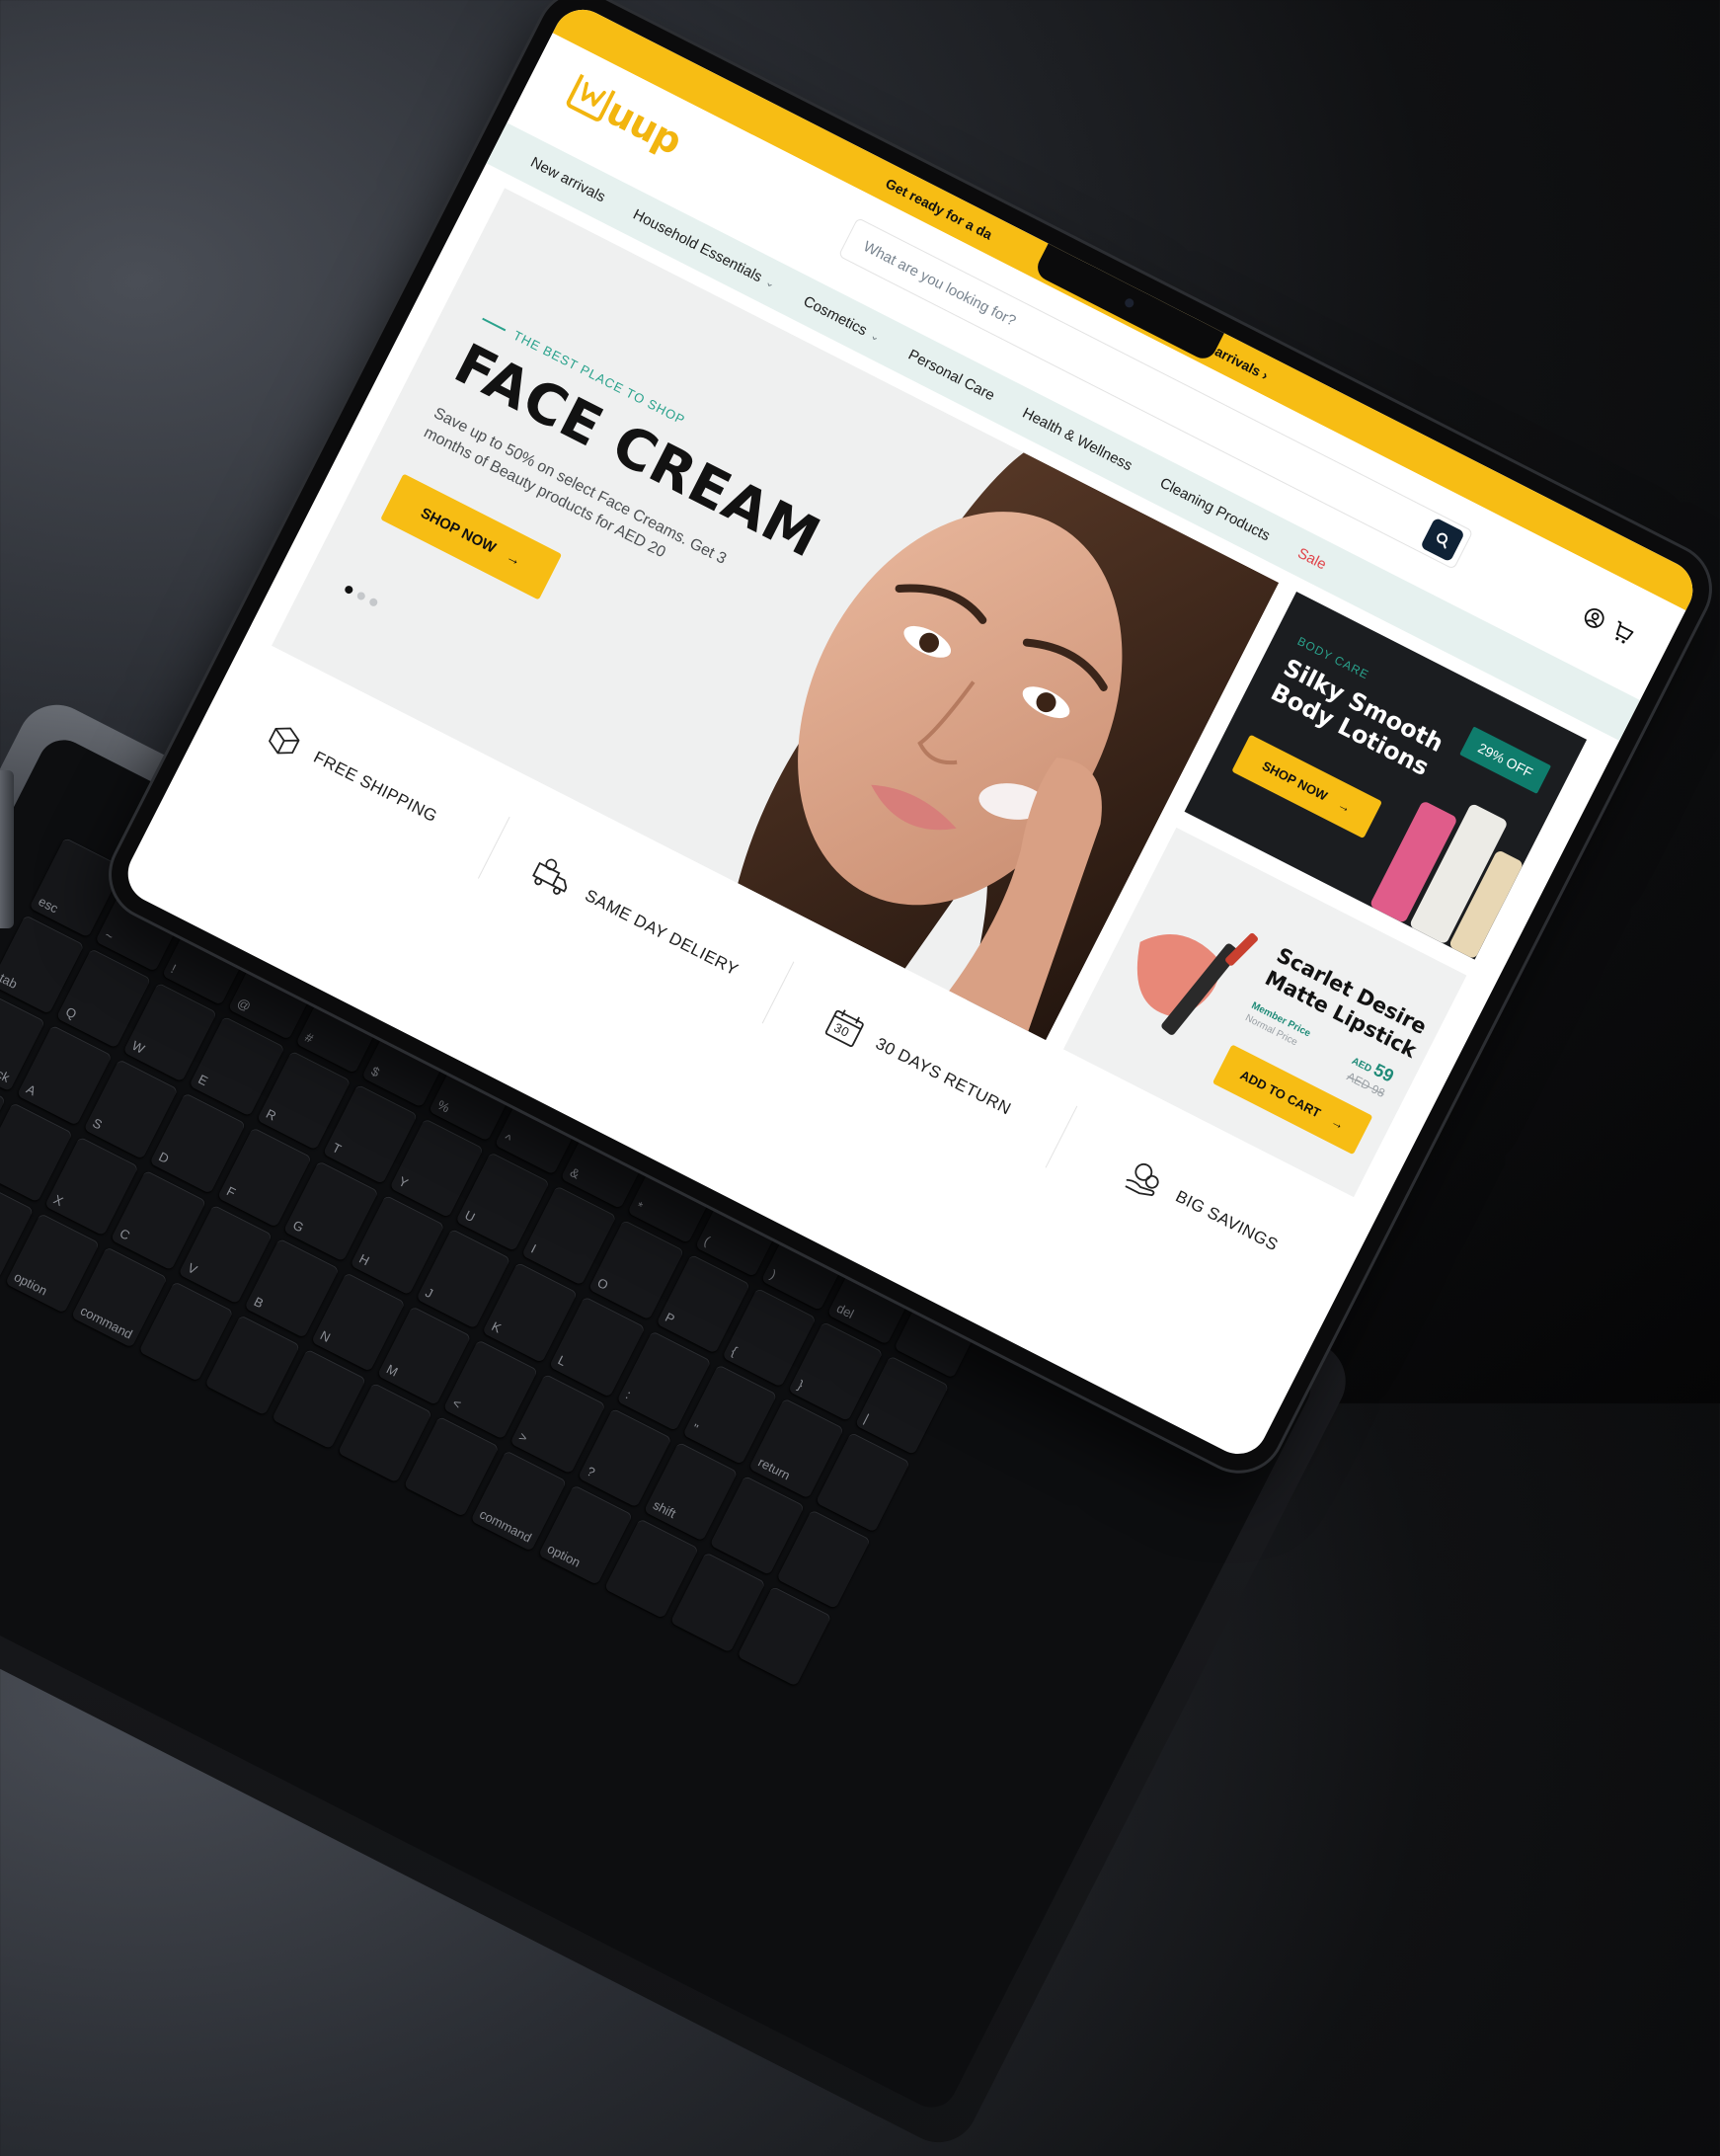  Describe the element at coordinates (1142, 1180) in the screenshot. I see `savings-icon` at that location.